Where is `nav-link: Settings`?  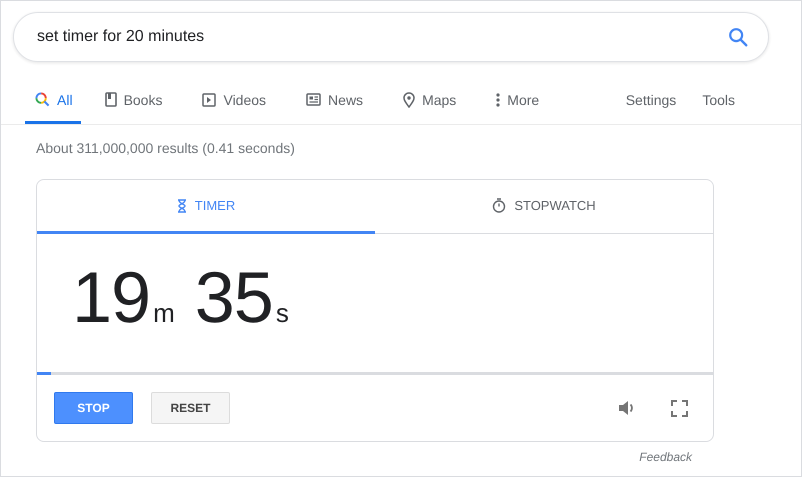 nav-link: Settings is located at coordinates (651, 99).